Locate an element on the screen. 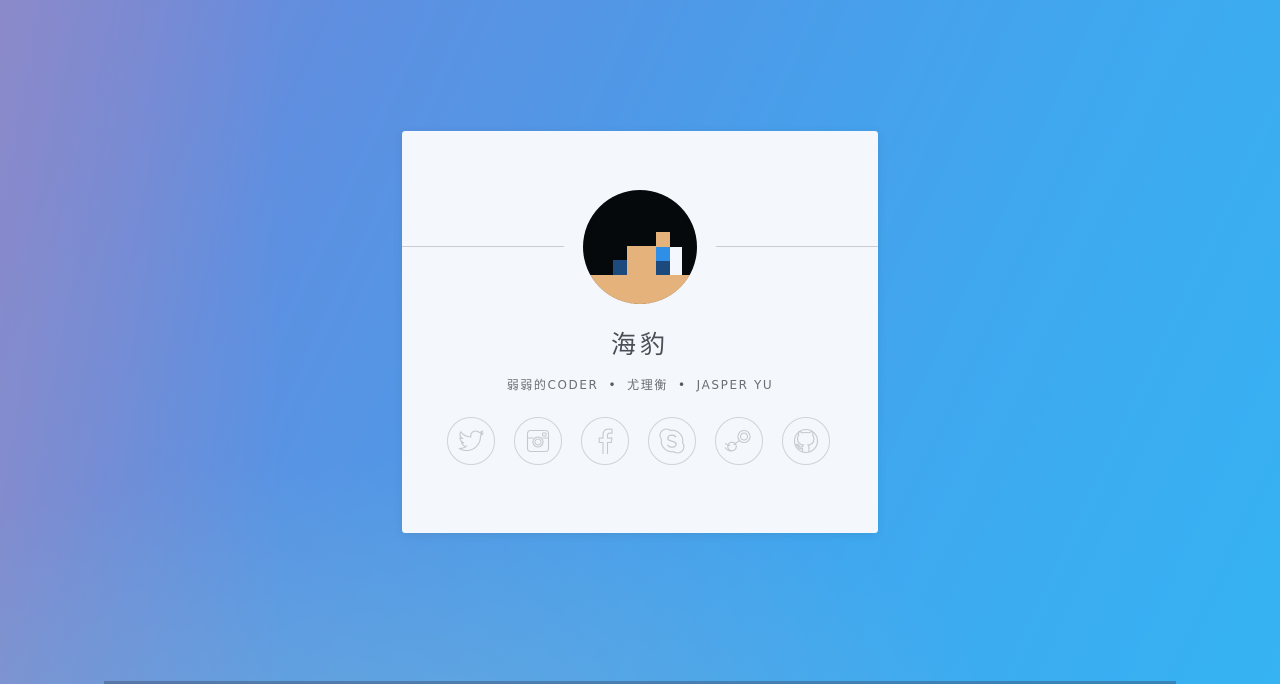  tagline-part-role: 弱弱的CODER is located at coordinates (552, 385).